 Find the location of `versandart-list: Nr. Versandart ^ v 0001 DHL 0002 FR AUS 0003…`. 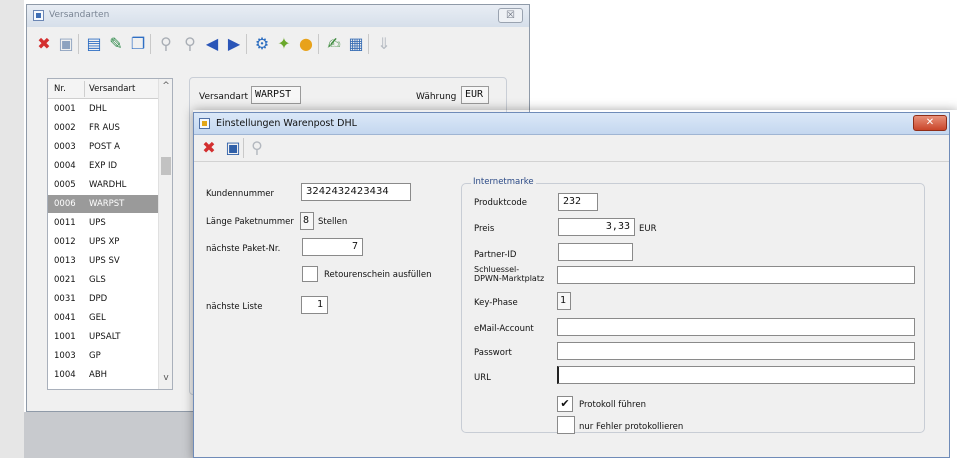

versandart-list: Nr. Versandart ^ v 0001 DHL 0002 FR AUS 0003… is located at coordinates (110, 234).